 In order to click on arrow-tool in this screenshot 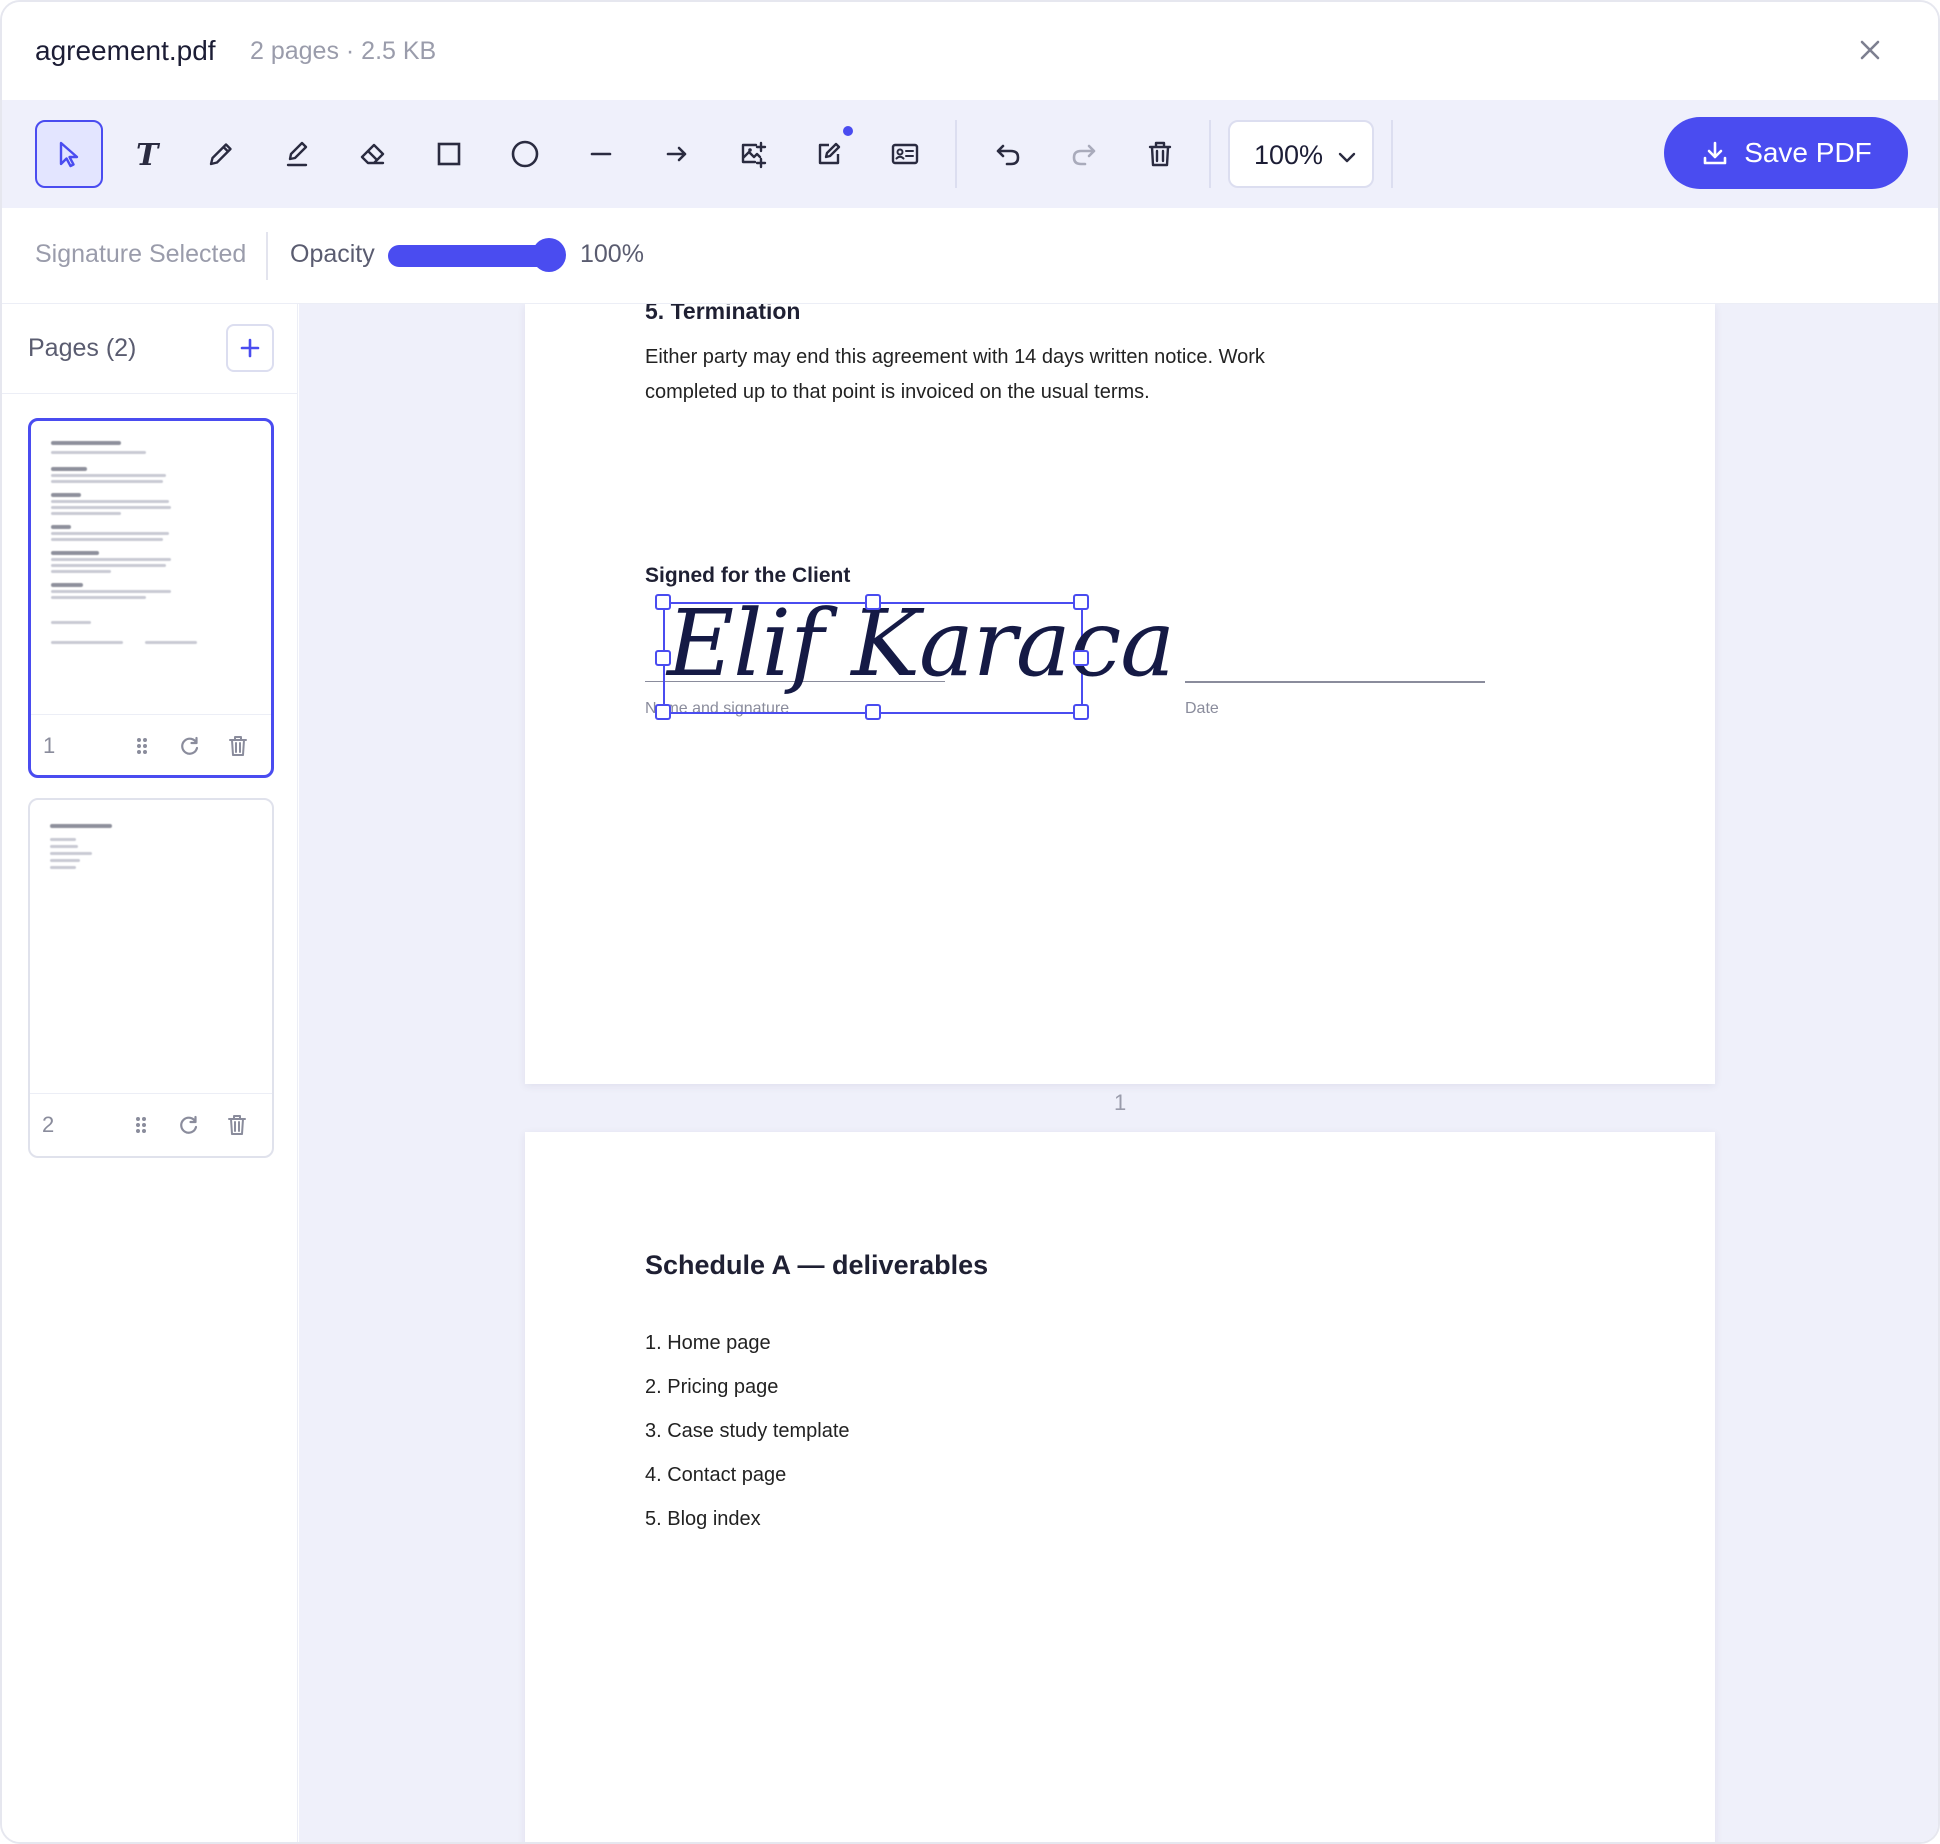, I will do `click(677, 154)`.